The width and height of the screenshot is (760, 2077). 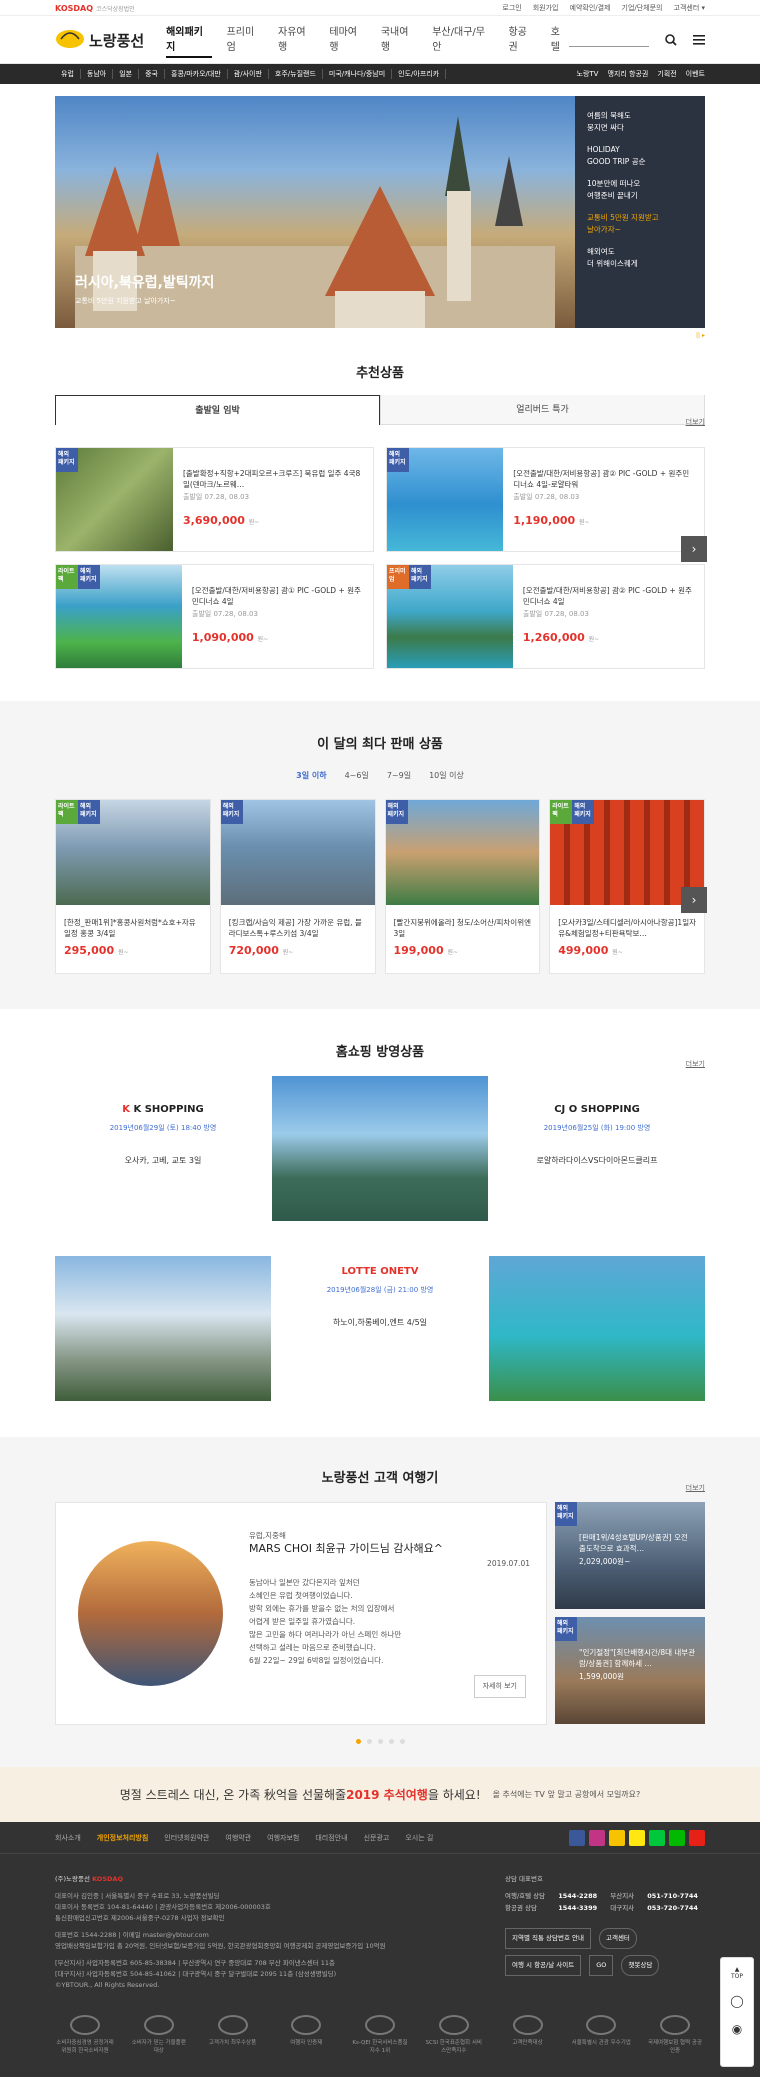 What do you see at coordinates (699, 40) in the screenshot?
I see `hamburger-menu-icon` at bounding box center [699, 40].